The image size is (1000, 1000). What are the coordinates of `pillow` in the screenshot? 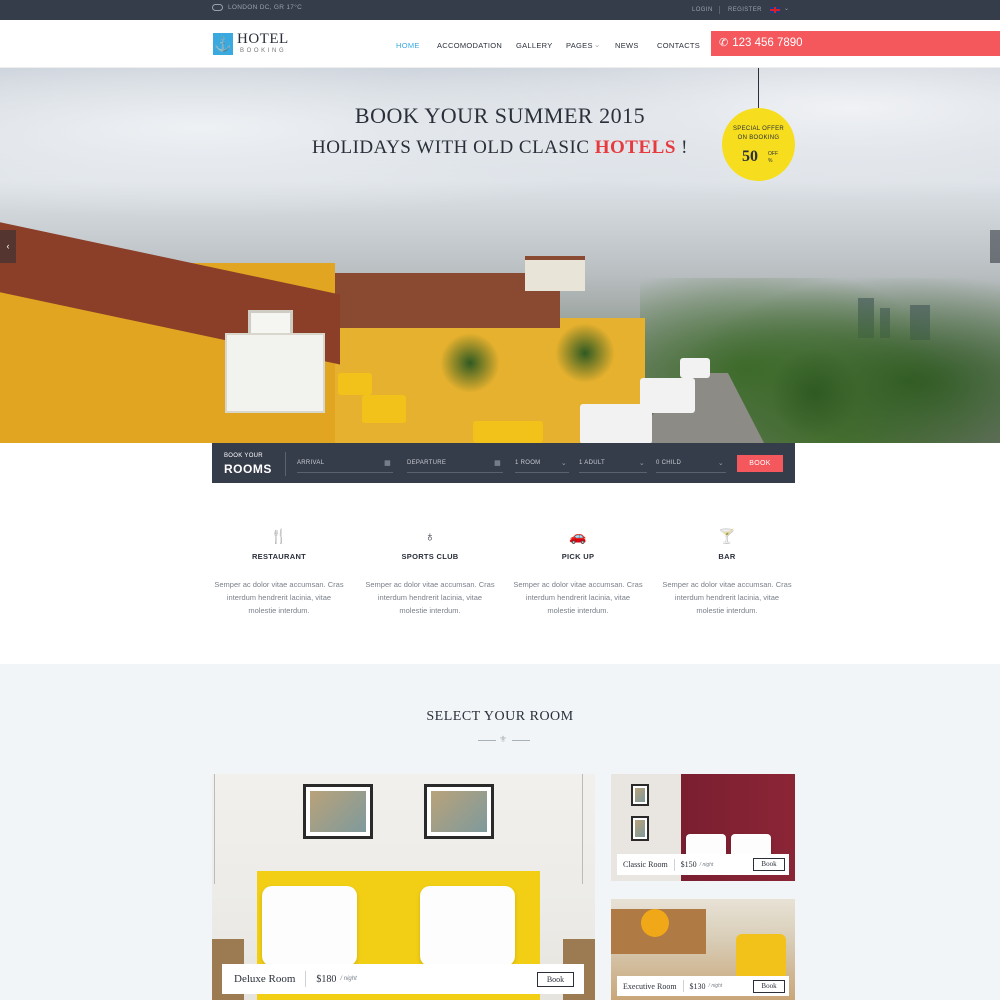 It's located at (467, 926).